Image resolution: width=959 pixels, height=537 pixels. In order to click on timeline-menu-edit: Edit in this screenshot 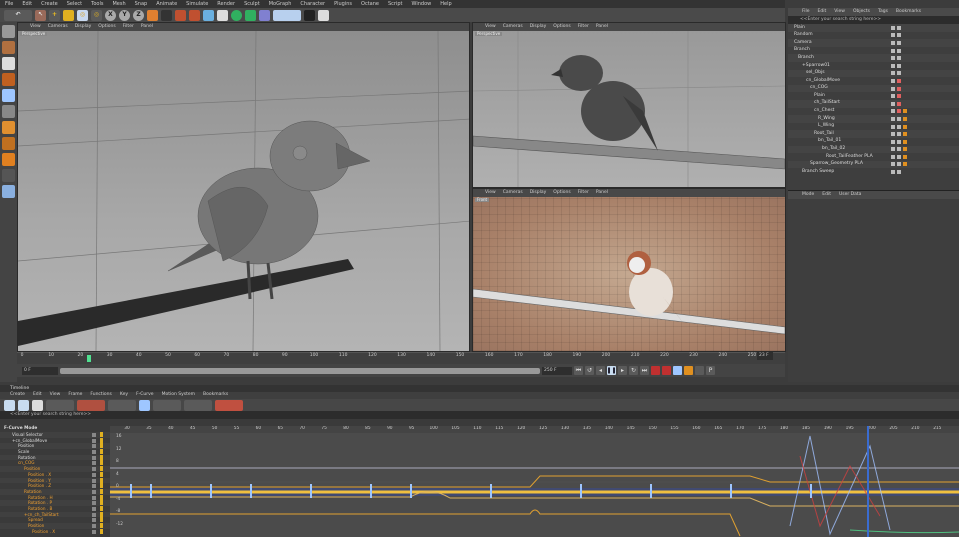, I will do `click(37, 395)`.